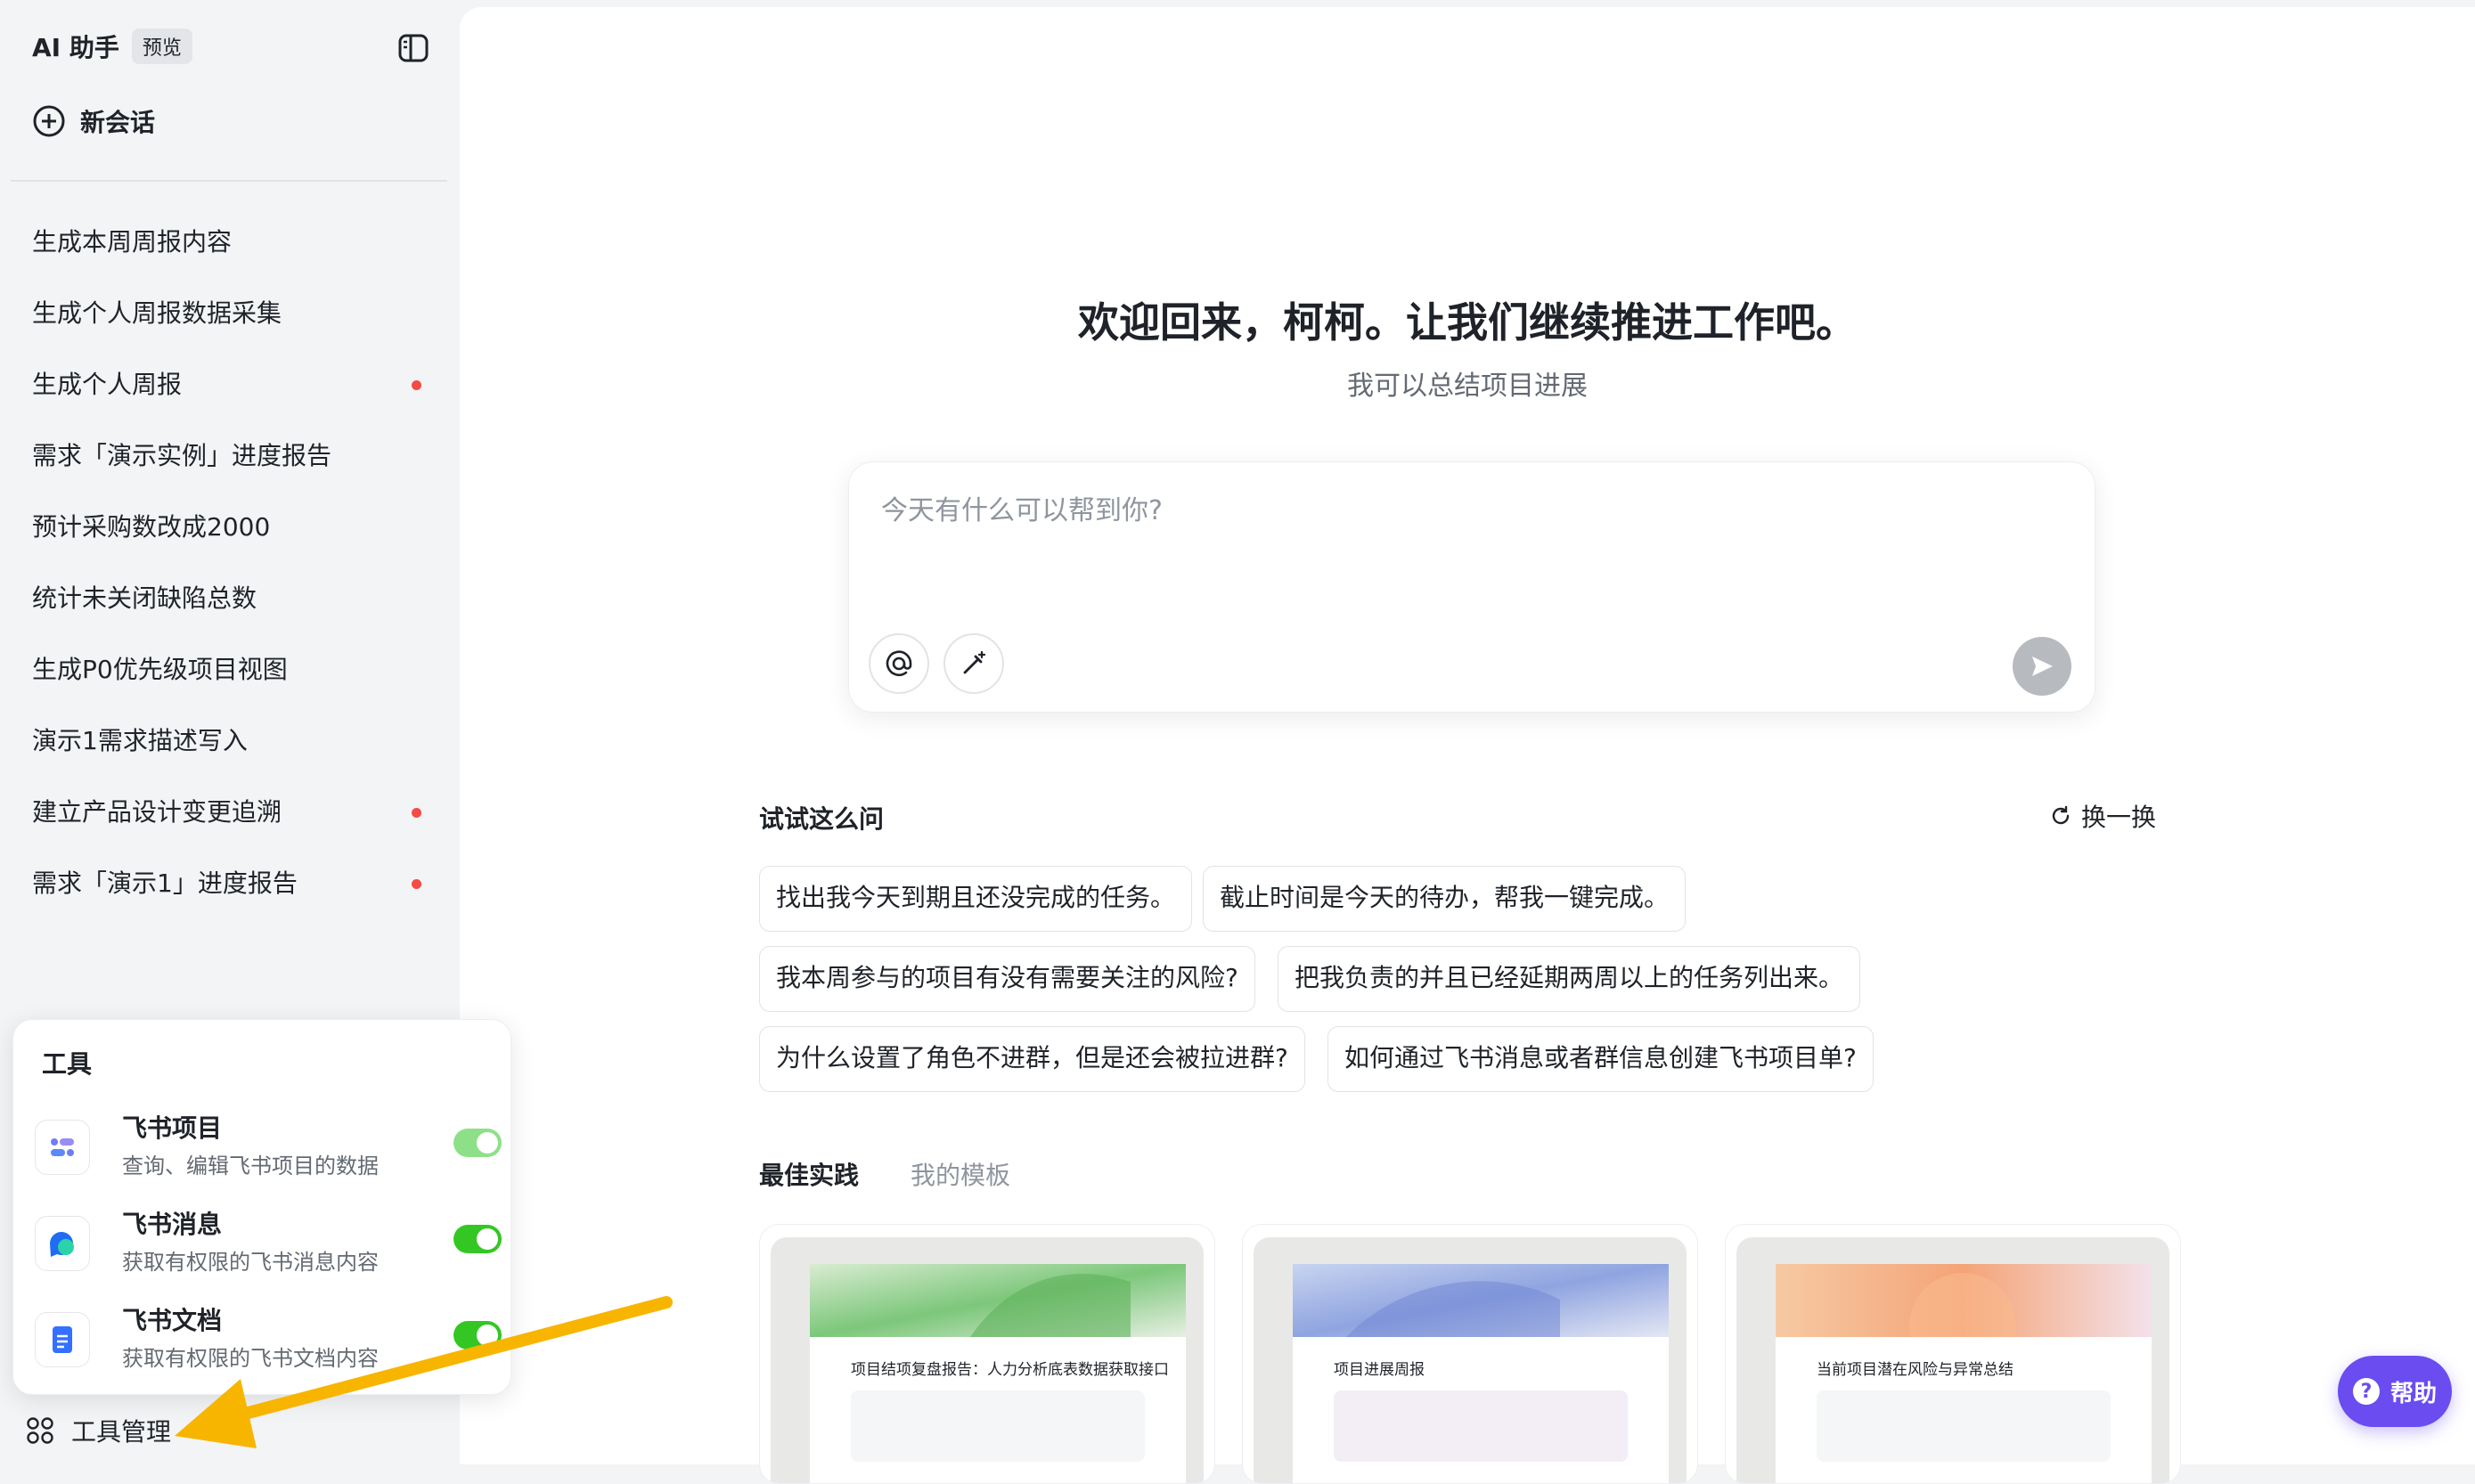  Describe the element at coordinates (230, 741) in the screenshot. I see `history-item: 演示1需求描述写入` at that location.